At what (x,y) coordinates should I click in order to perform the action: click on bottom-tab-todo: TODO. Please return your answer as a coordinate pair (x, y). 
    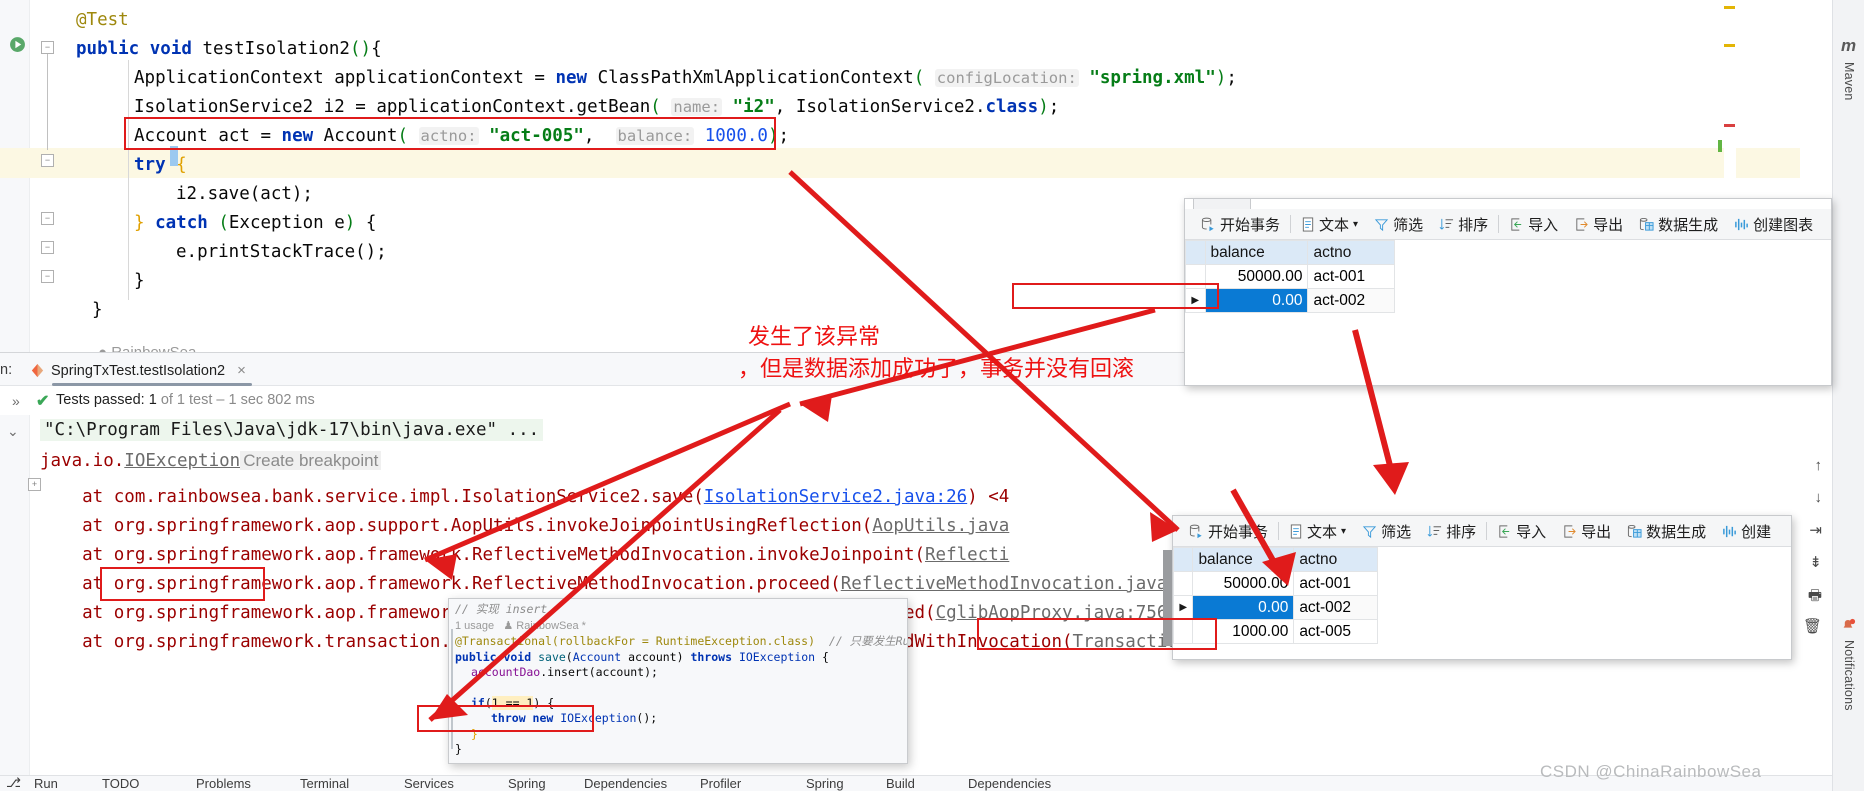
    Looking at the image, I should click on (120, 783).